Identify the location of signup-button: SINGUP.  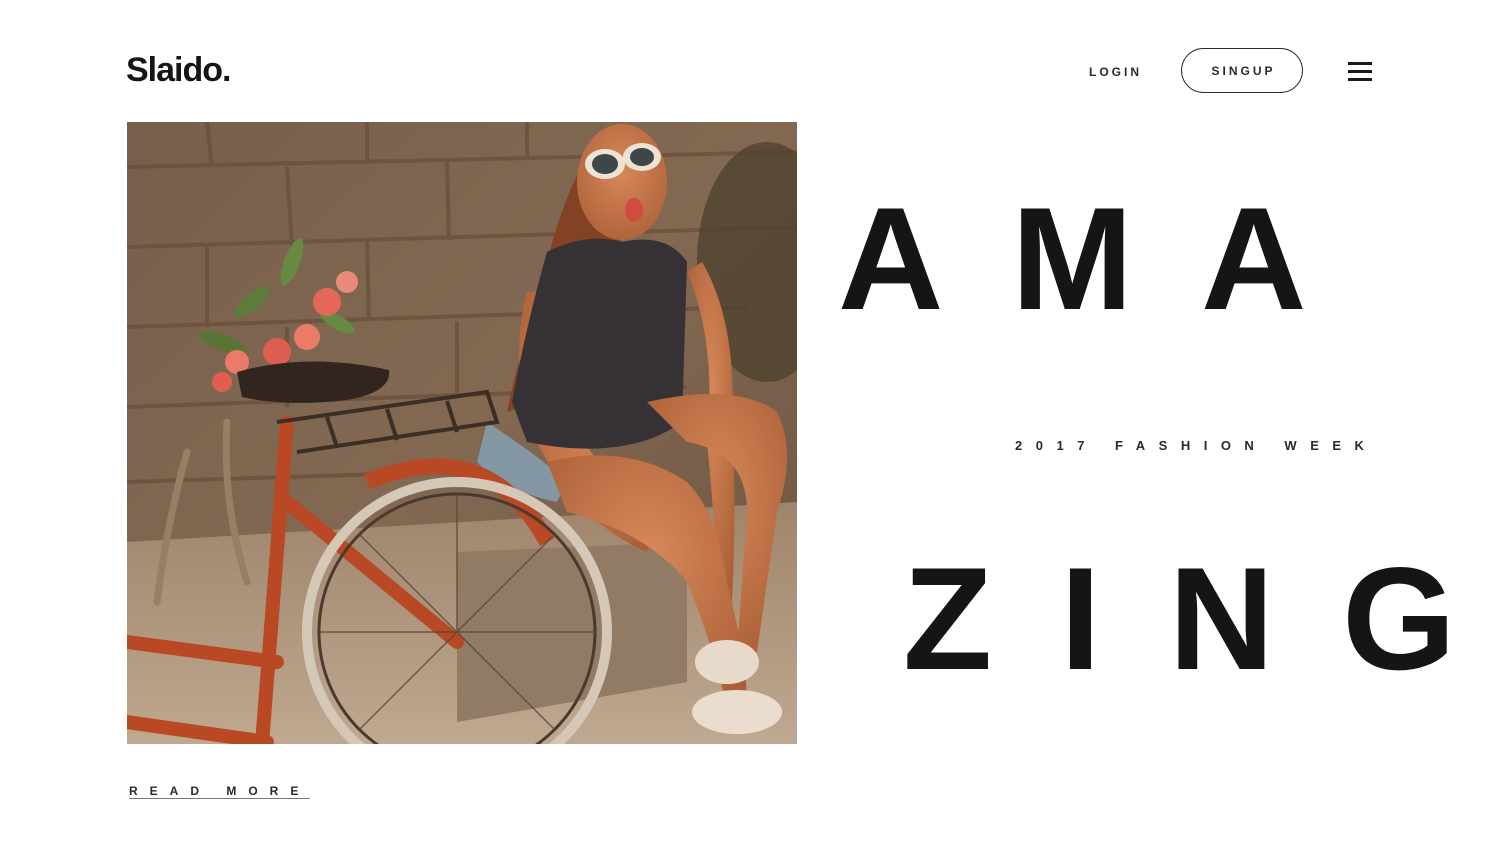
(1242, 70).